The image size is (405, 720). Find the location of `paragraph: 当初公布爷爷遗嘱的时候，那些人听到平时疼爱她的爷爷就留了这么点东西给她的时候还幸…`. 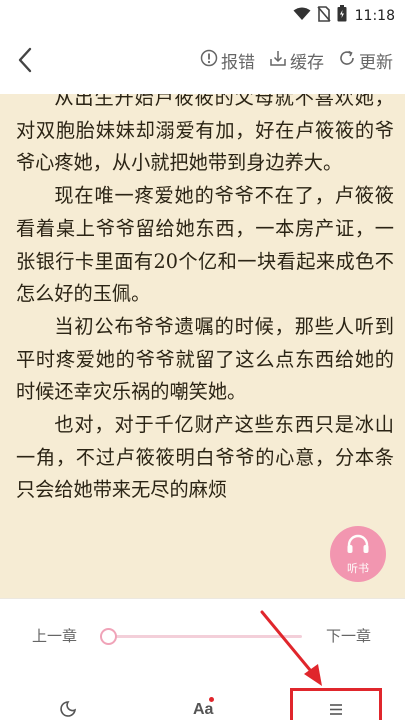

paragraph: 当初公布爷爷遗嘱的时候，那些人听到平时疼爱她的爷爷就留了这么点东西给她的时候还幸… is located at coordinates (205, 359).